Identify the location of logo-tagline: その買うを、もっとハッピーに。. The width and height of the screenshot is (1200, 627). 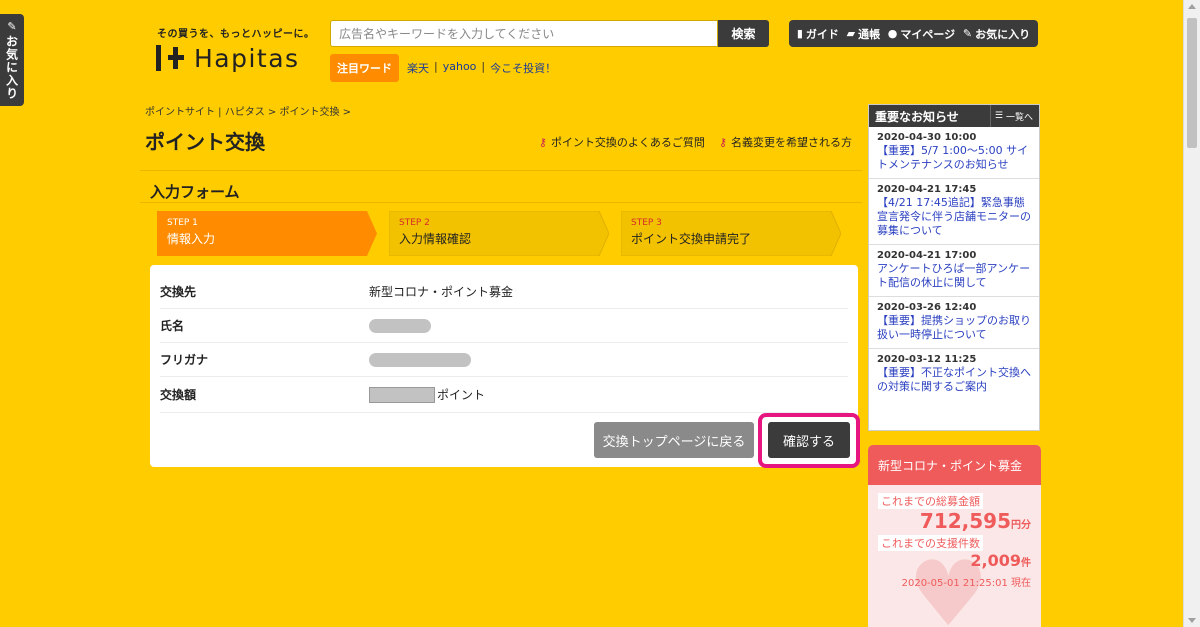
(236, 34).